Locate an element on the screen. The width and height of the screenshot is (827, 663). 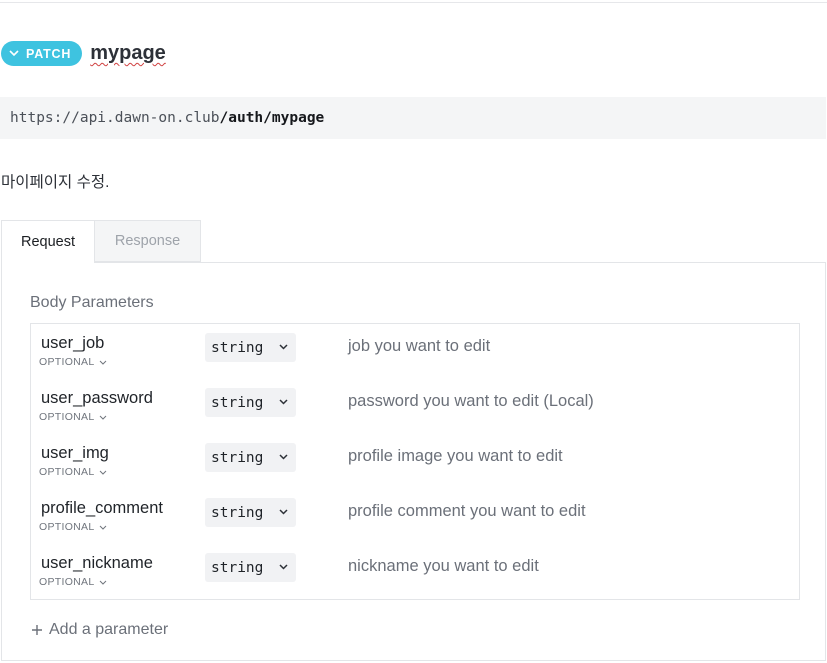
url-base: https://api.dawn-on.club is located at coordinates (115, 118).